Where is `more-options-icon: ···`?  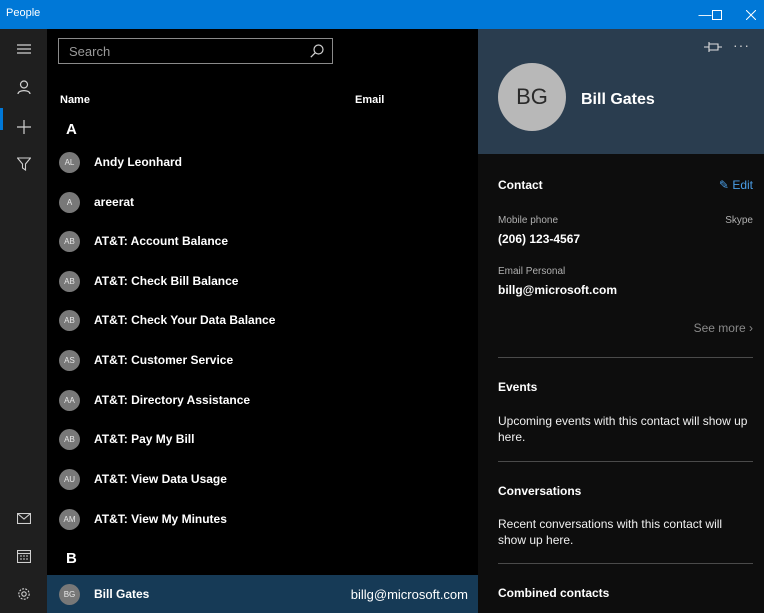 more-options-icon: ··· is located at coordinates (741, 45).